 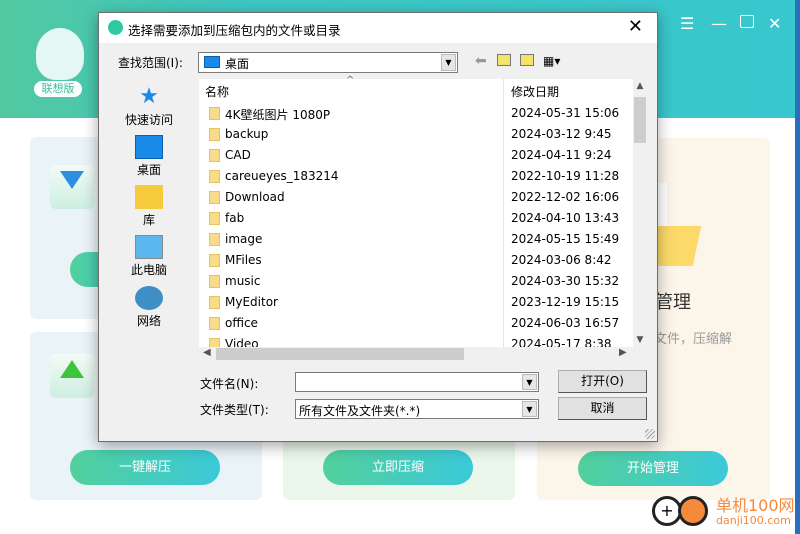 I want to click on open-button: 打开(O), so click(x=602, y=381).